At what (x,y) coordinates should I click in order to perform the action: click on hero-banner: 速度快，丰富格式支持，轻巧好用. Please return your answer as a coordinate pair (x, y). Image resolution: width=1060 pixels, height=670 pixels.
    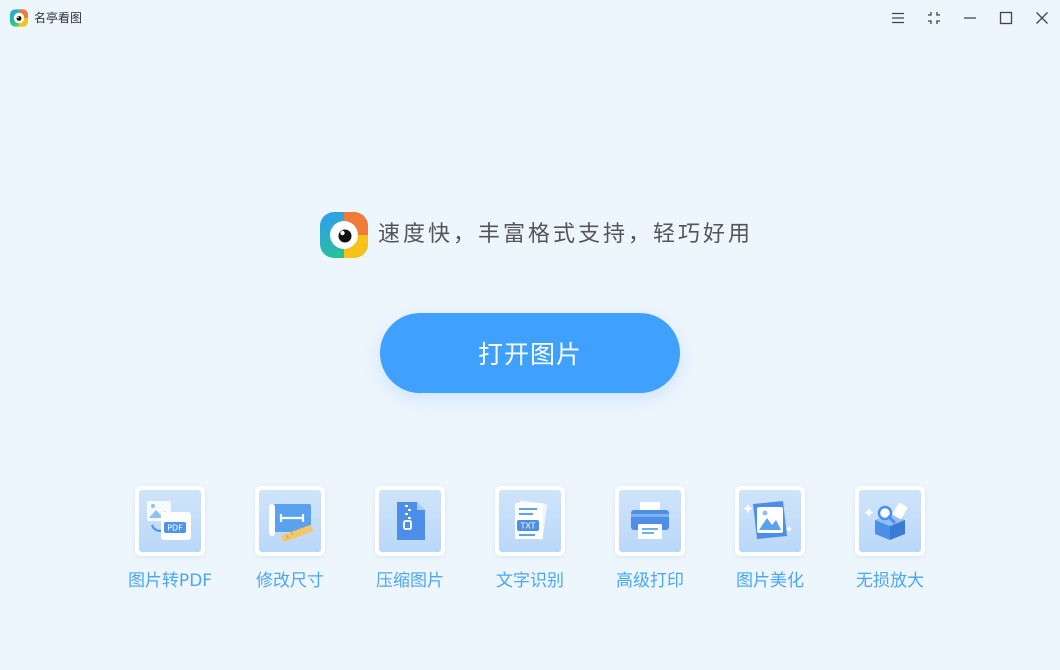
    Looking at the image, I should click on (536, 235).